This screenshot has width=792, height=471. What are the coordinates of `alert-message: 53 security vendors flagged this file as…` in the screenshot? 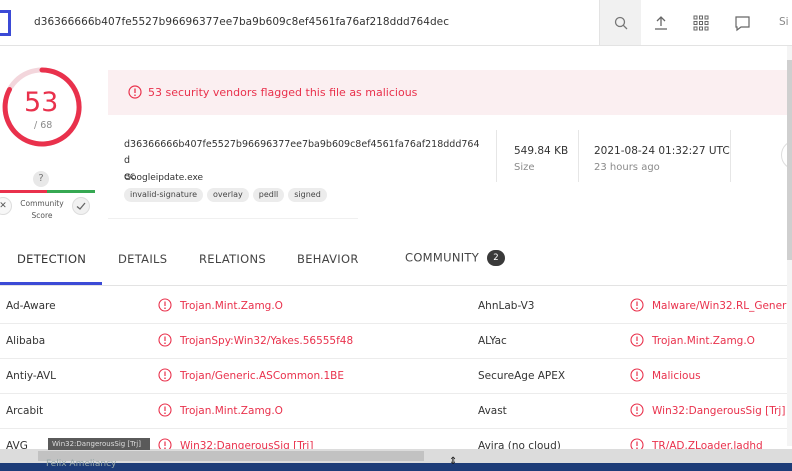 It's located at (283, 92).